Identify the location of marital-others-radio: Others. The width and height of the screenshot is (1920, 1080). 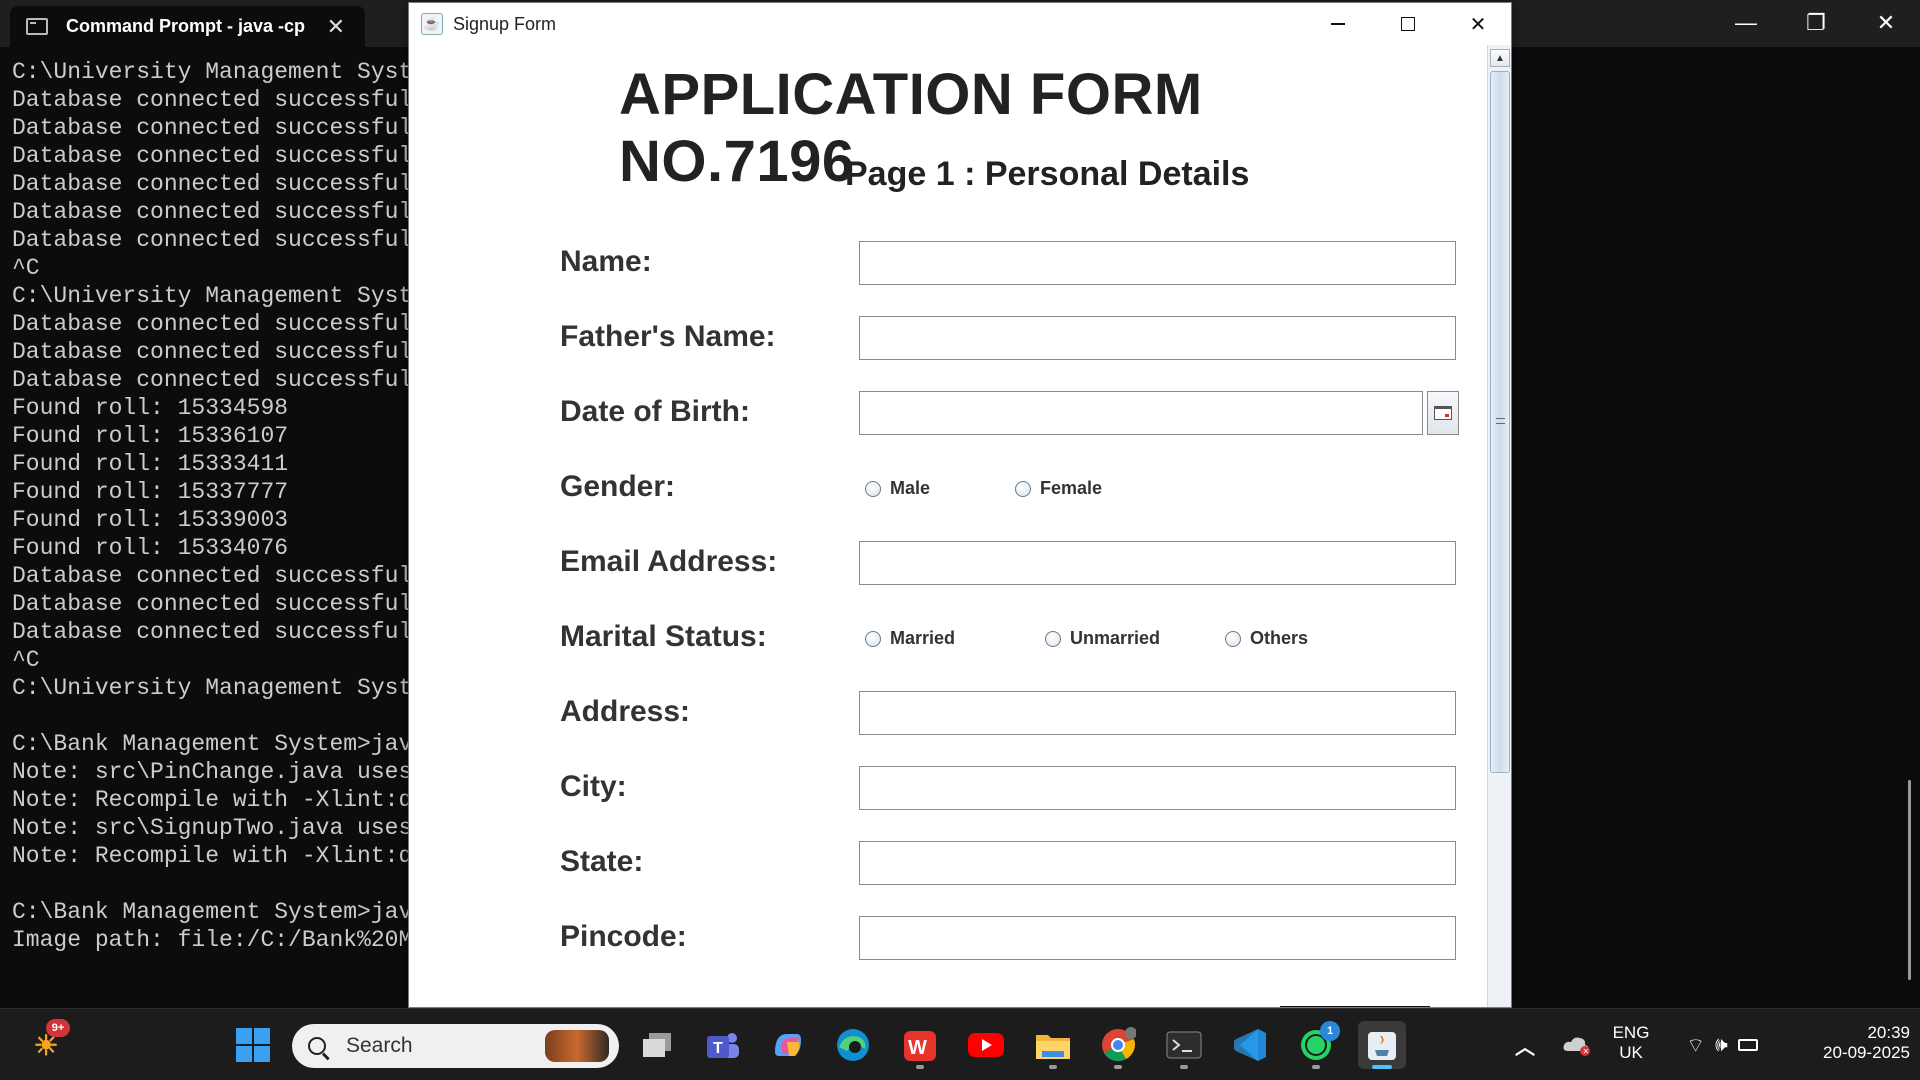
(1266, 638).